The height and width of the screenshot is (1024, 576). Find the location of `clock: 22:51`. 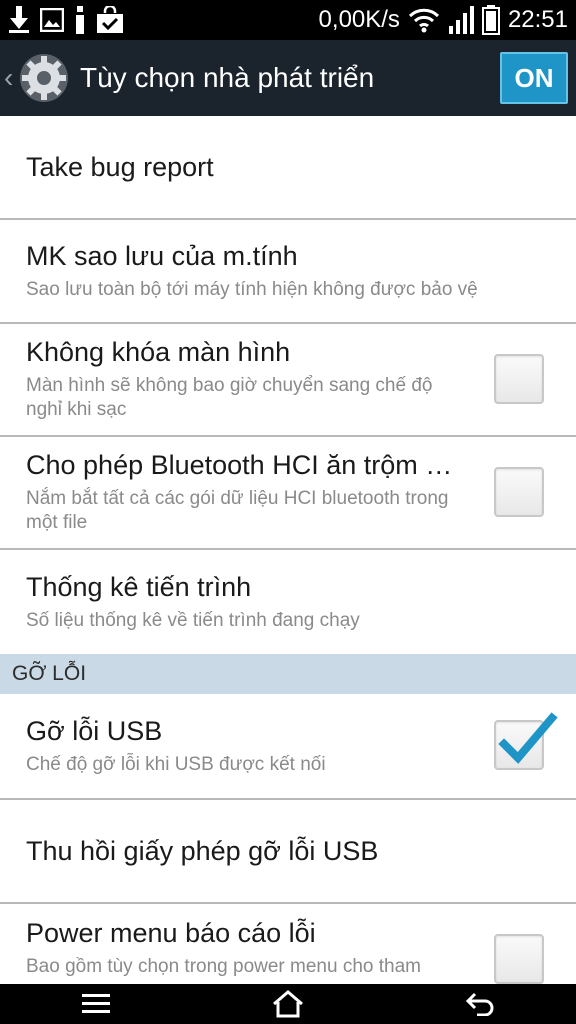

clock: 22:51 is located at coordinates (537, 19).